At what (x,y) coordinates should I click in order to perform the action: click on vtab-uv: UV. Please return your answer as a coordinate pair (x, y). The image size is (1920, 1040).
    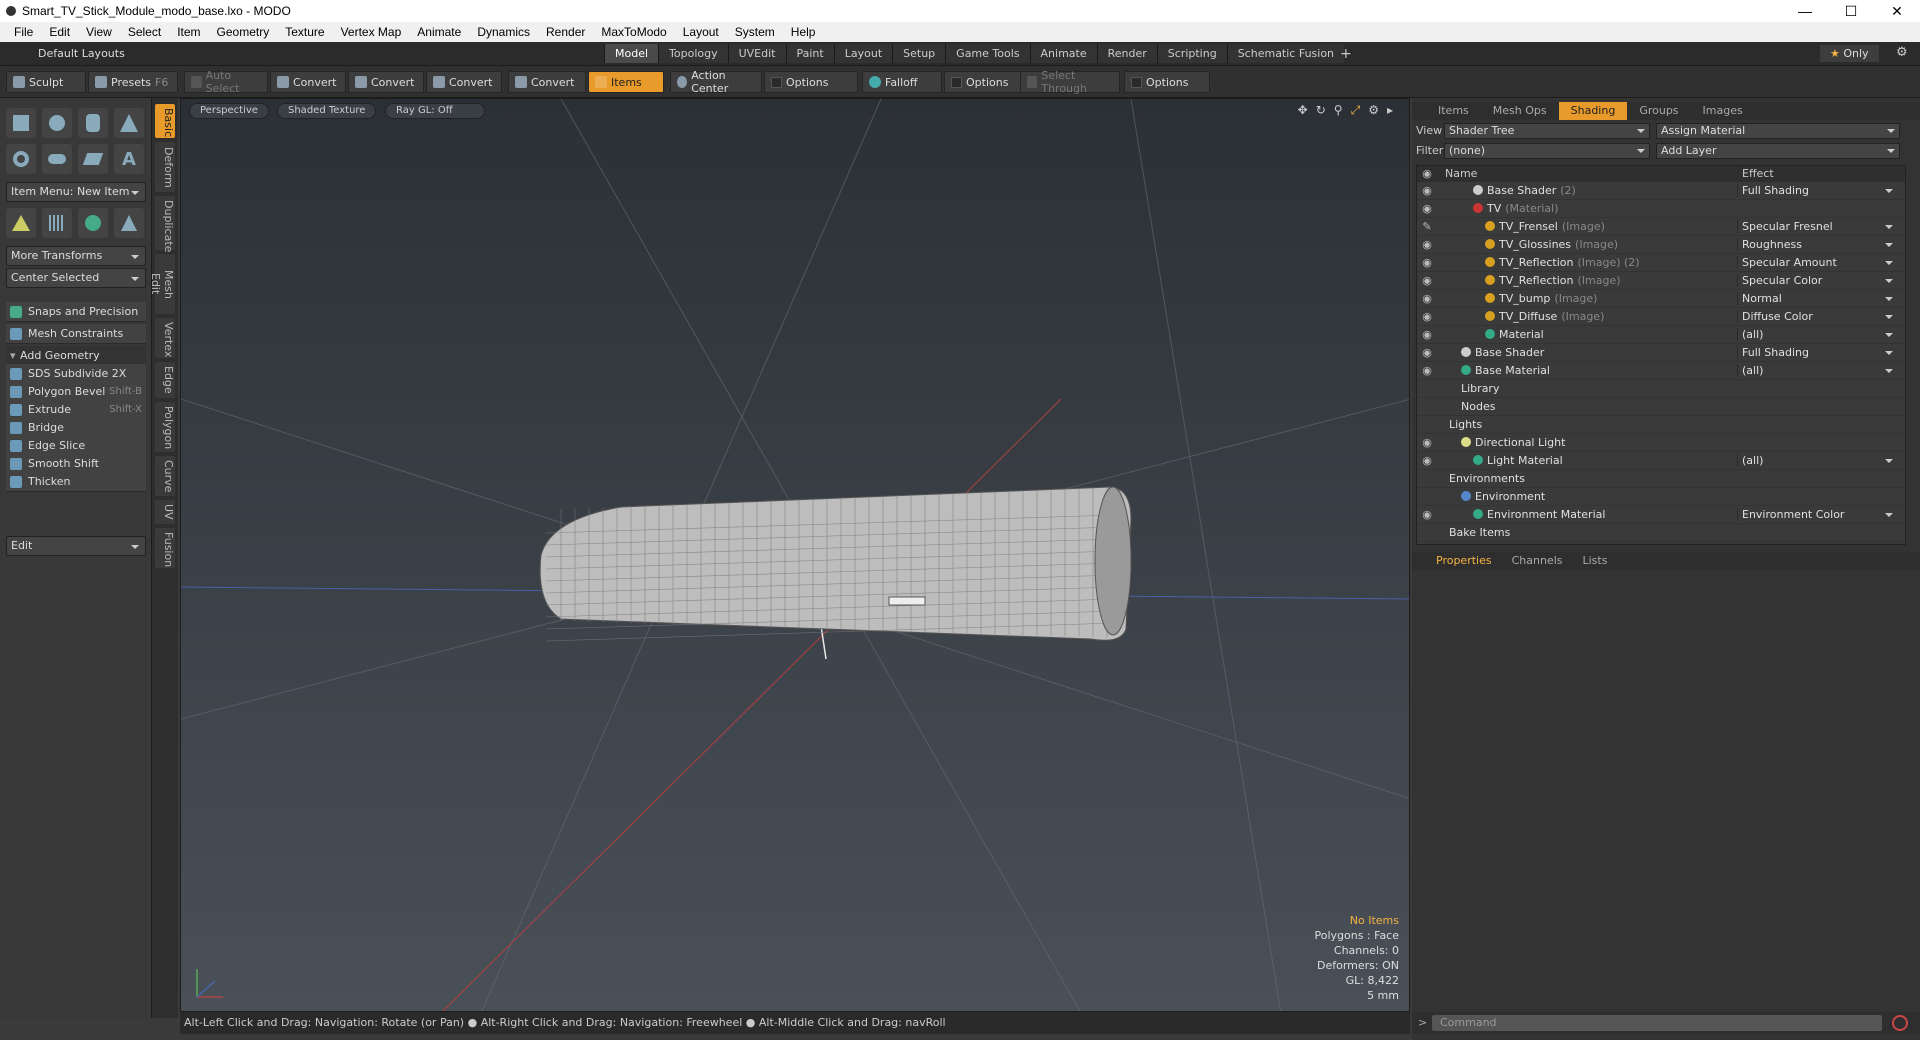
    Looking at the image, I should click on (165, 512).